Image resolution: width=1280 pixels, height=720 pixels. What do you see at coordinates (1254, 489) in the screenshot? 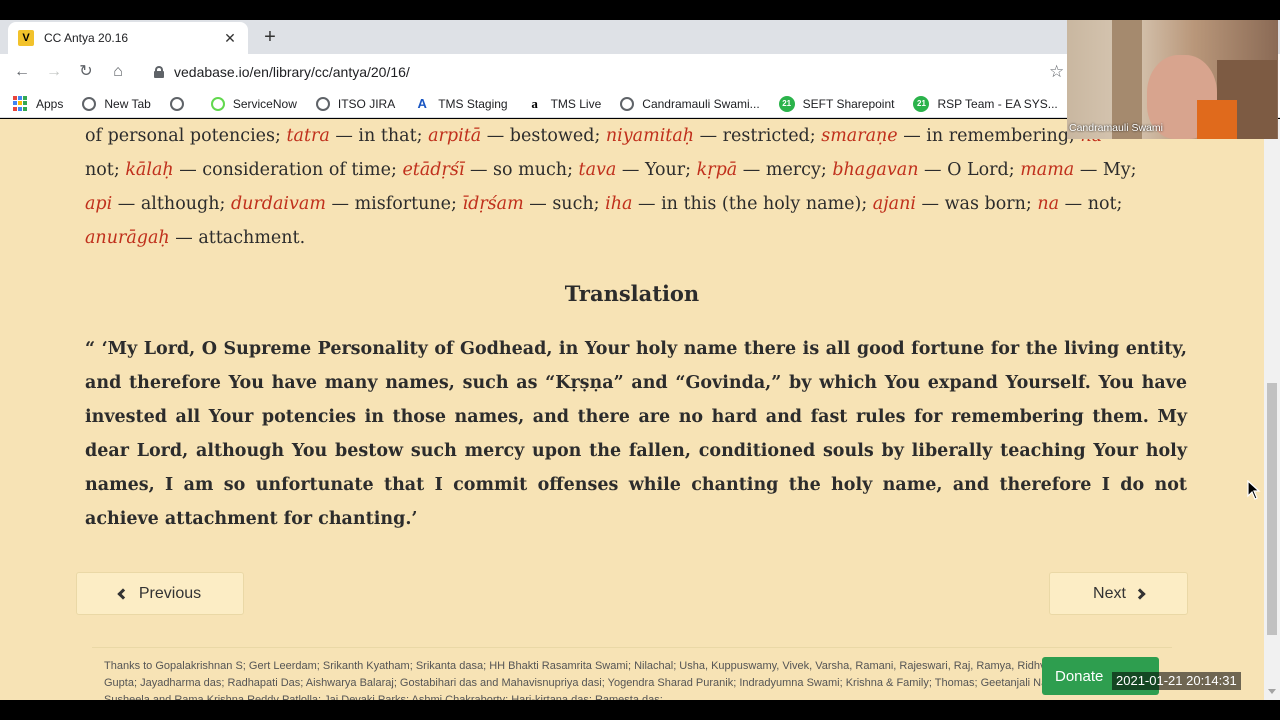
I see `mouse-cursor-icon` at bounding box center [1254, 489].